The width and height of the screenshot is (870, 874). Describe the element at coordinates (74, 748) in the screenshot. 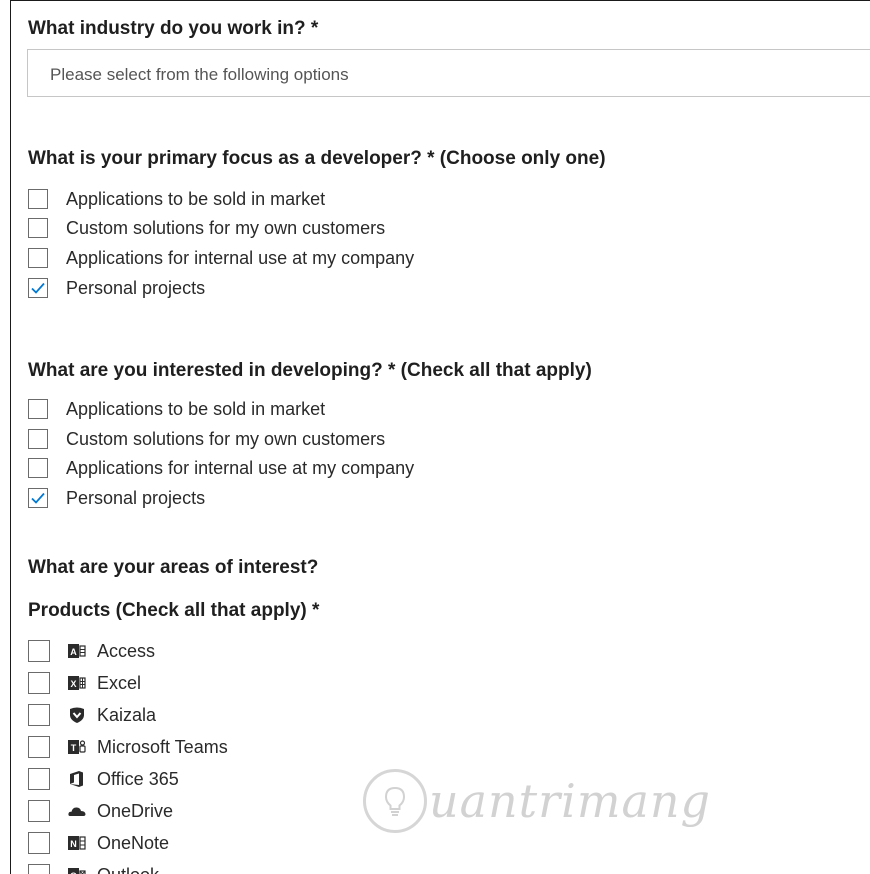

I see `svg-text: T` at that location.